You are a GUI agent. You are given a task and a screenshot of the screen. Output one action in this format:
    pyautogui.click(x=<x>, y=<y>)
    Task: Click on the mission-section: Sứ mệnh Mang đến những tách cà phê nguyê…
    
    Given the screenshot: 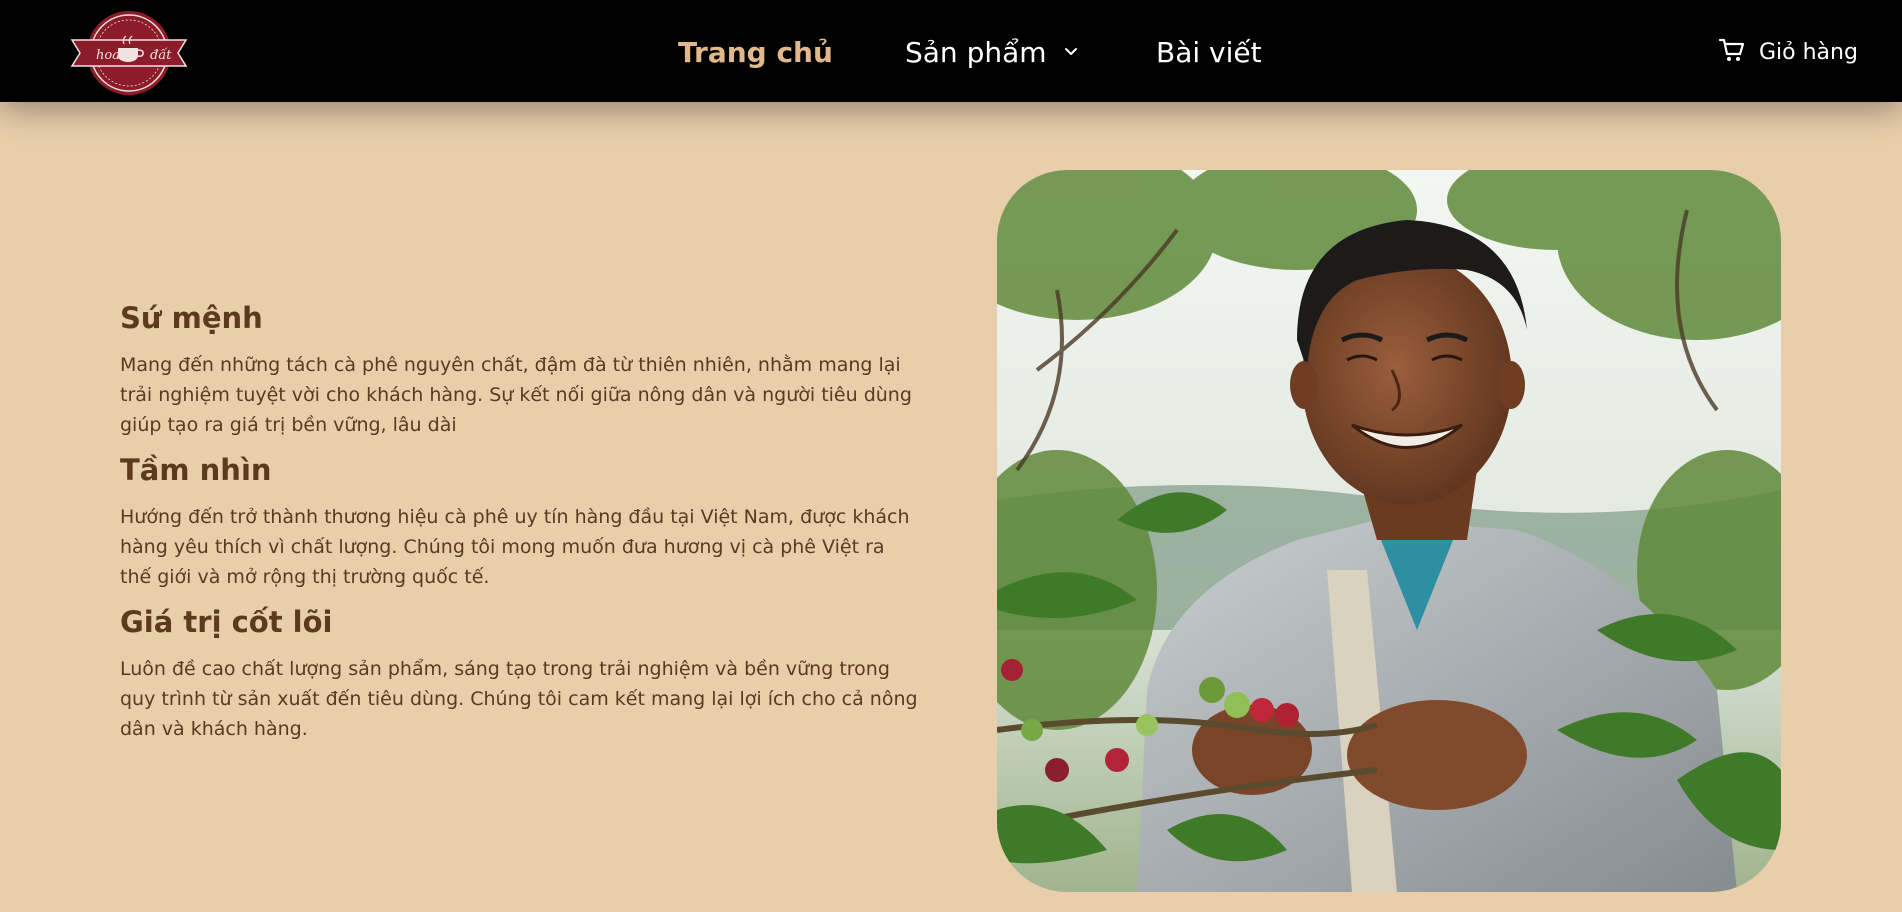 What is the action you would take?
    pyautogui.click(x=520, y=370)
    